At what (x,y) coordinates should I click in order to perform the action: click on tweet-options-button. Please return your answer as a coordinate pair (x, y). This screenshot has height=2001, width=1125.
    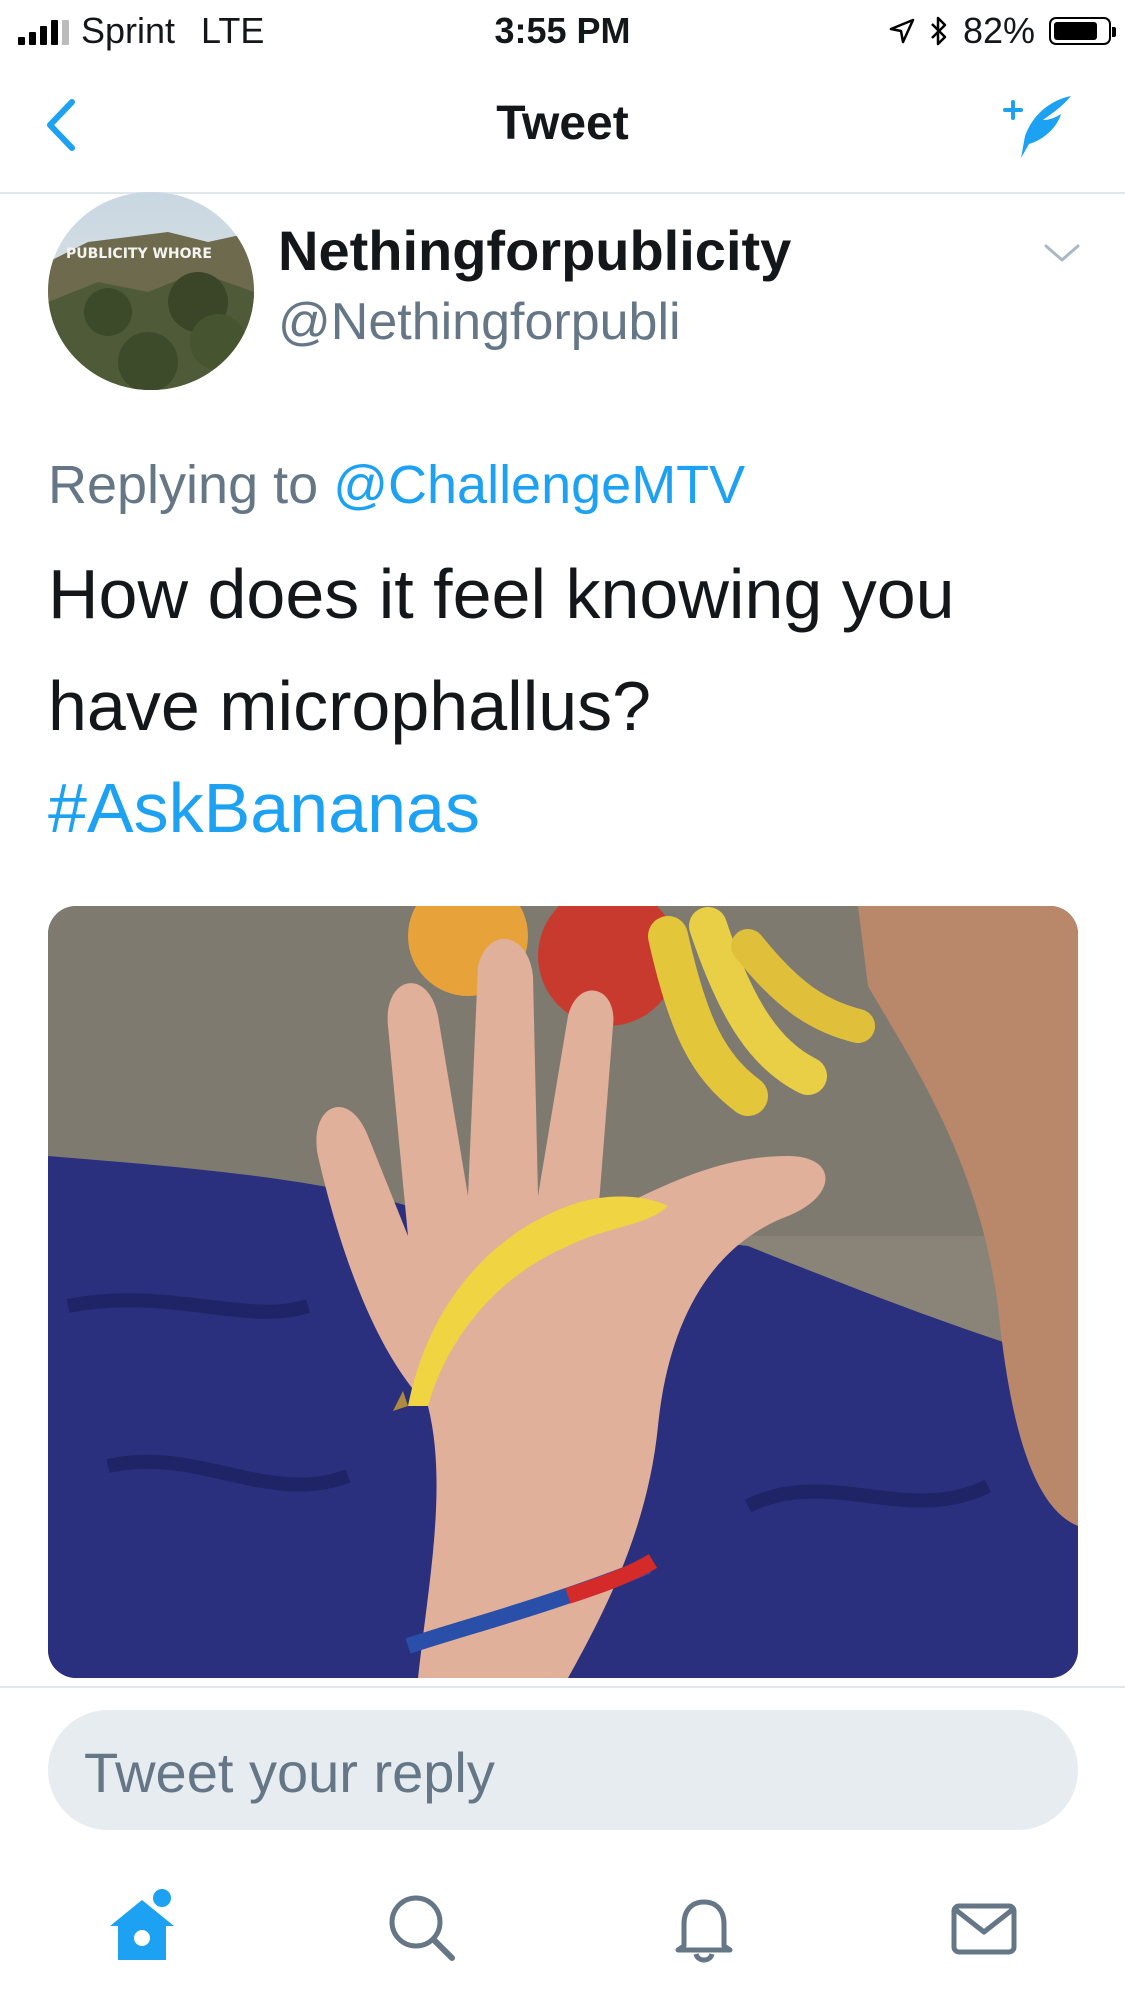
    Looking at the image, I should click on (1062, 253).